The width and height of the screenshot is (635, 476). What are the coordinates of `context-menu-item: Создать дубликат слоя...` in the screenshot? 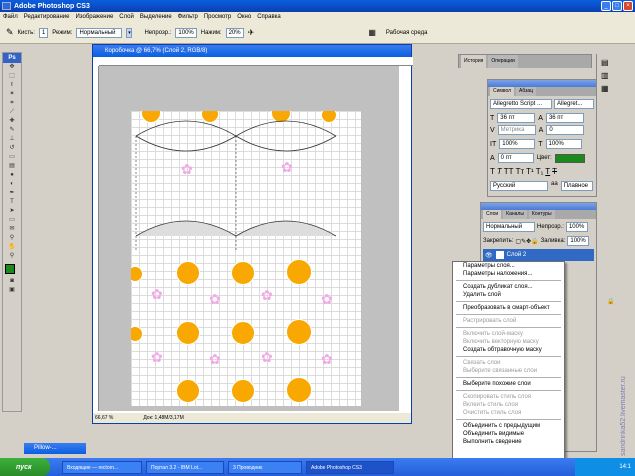 It's located at (508, 287).